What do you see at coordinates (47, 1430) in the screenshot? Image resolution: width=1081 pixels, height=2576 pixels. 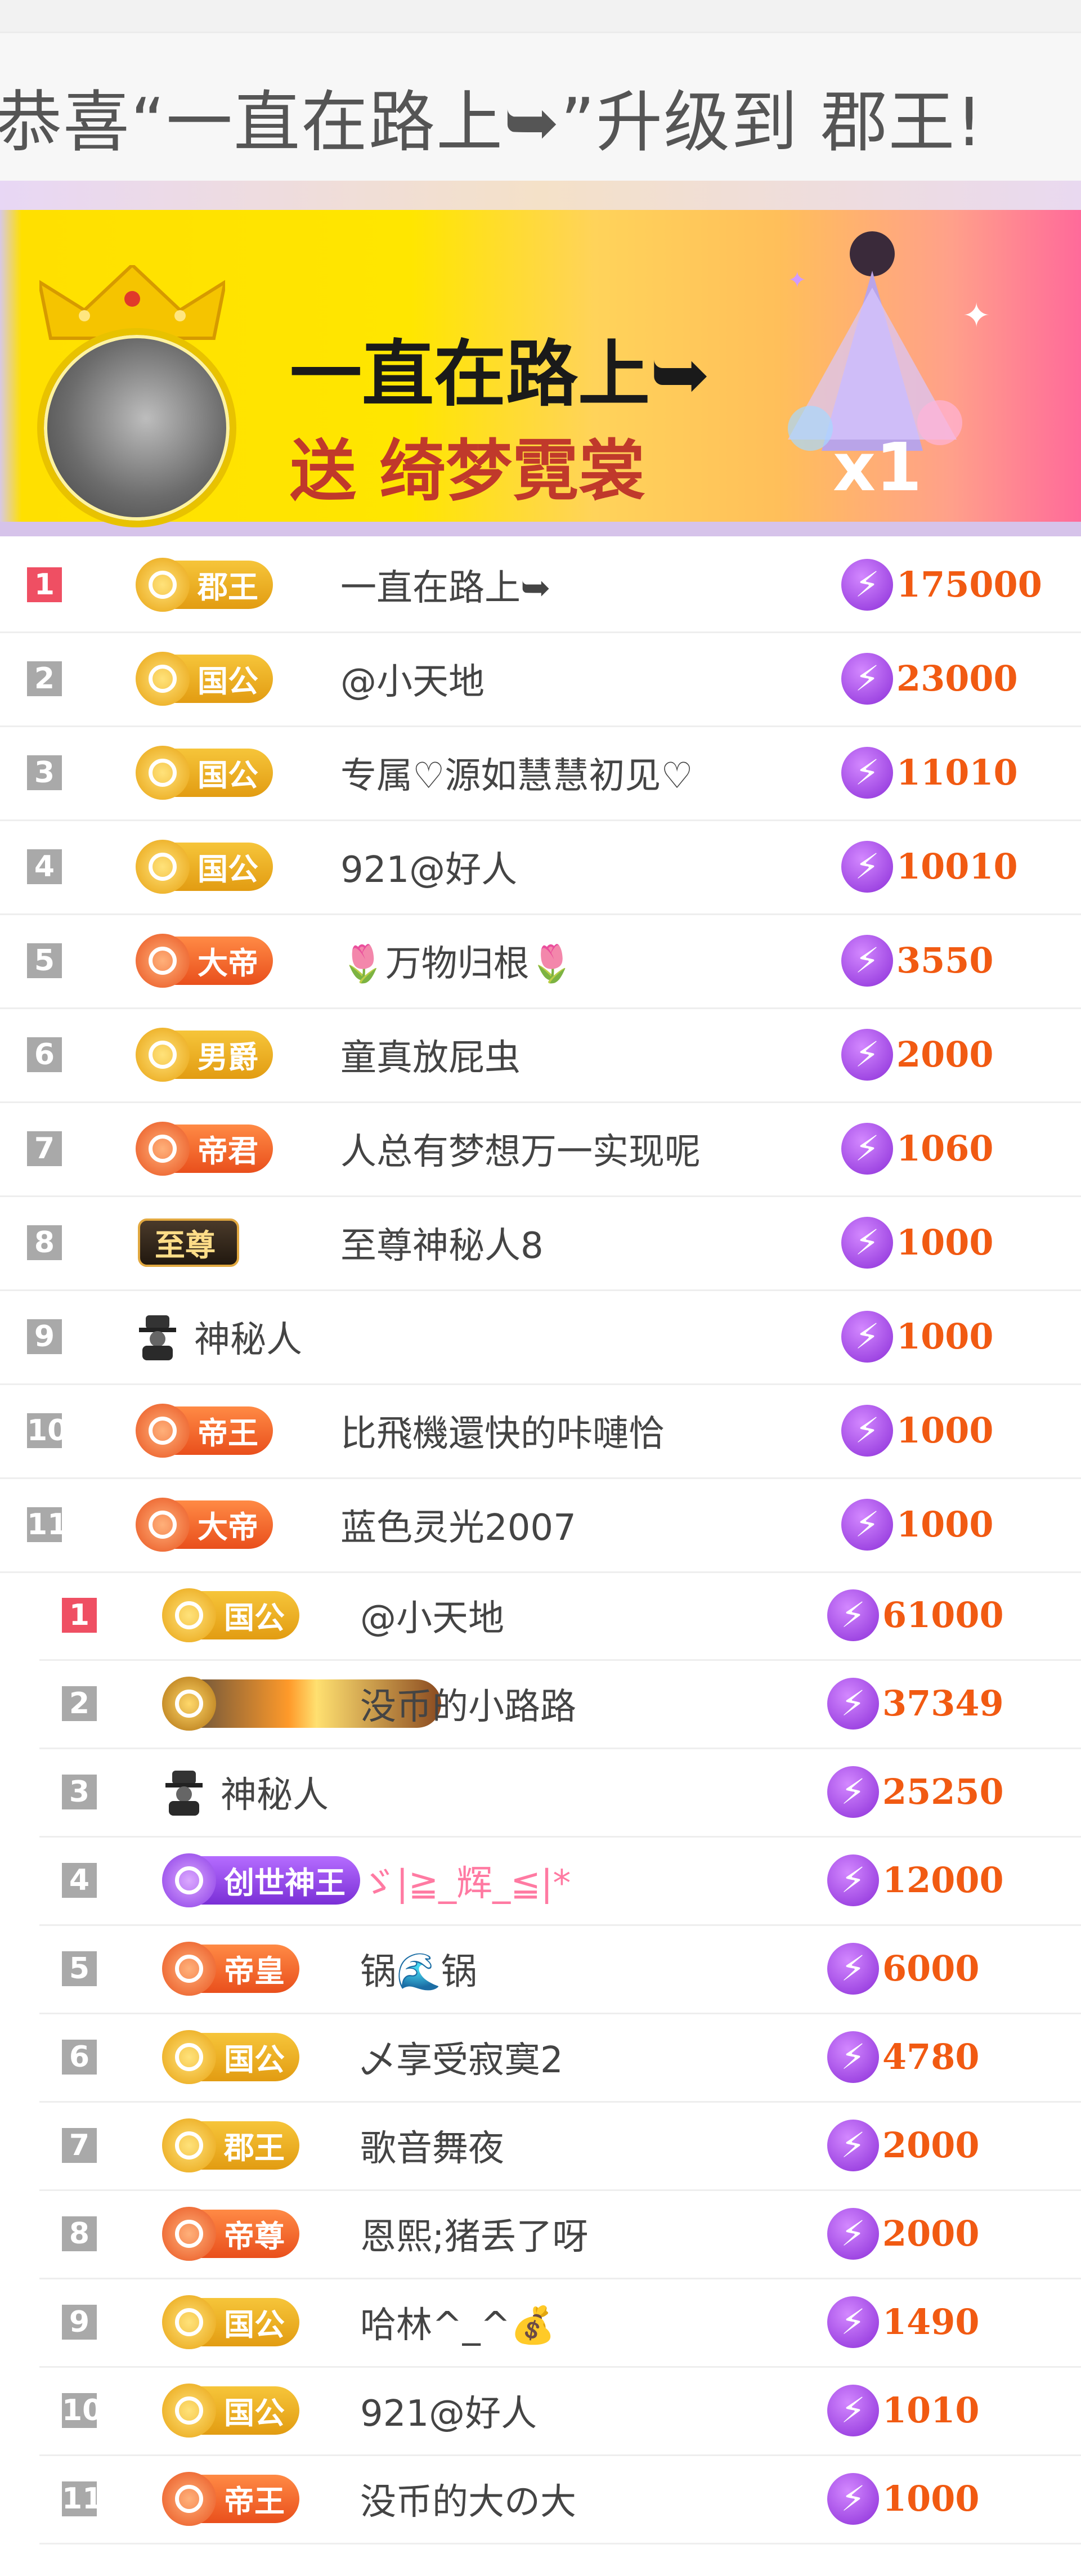 I see `rank-number: 10` at bounding box center [47, 1430].